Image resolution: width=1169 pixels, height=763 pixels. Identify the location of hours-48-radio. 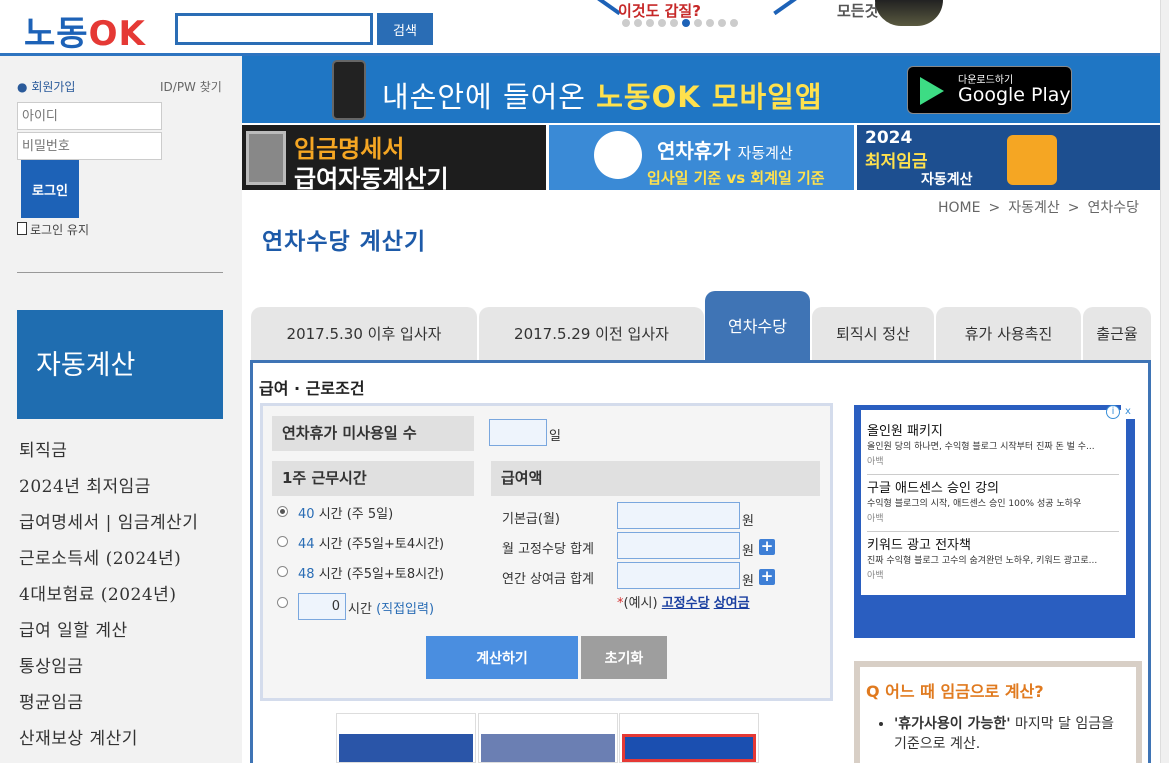
(282, 571).